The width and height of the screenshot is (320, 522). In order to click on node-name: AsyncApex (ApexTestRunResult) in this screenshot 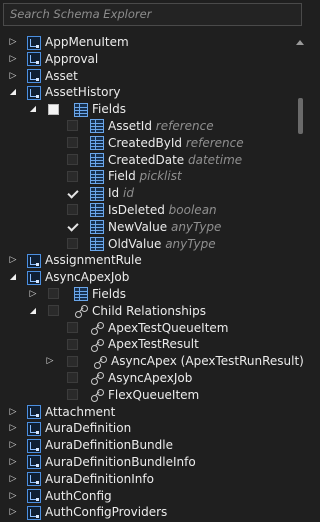, I will do `click(207, 361)`.